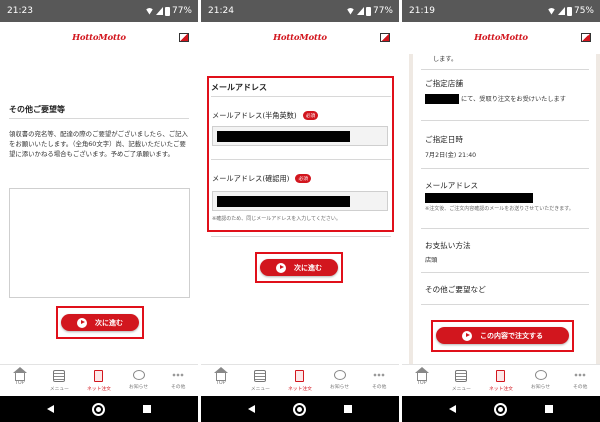 The image size is (600, 422). I want to click on battery-percent: 75%, so click(583, 11).